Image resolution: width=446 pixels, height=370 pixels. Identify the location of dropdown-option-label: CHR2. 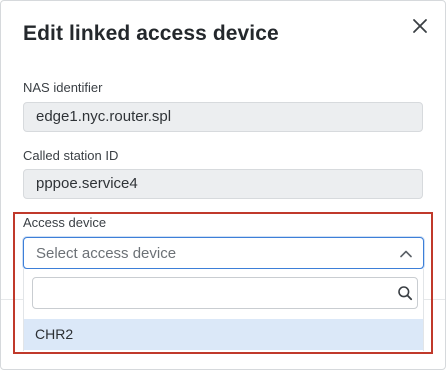
(54, 334).